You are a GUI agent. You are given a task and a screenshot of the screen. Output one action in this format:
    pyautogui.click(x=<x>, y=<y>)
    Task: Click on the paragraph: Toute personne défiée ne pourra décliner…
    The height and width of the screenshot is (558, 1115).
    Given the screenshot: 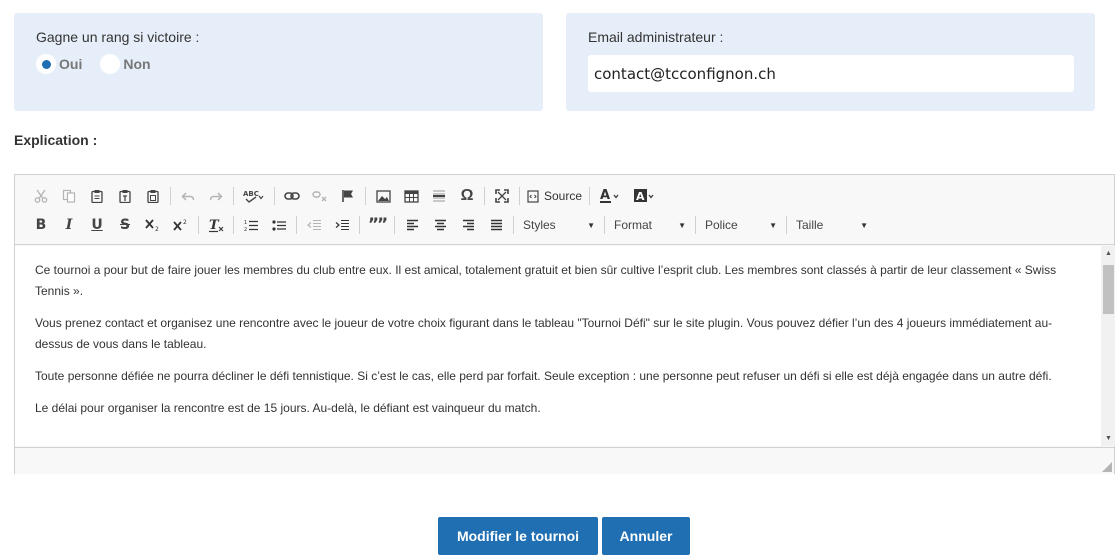 What is the action you would take?
    pyautogui.click(x=543, y=376)
    